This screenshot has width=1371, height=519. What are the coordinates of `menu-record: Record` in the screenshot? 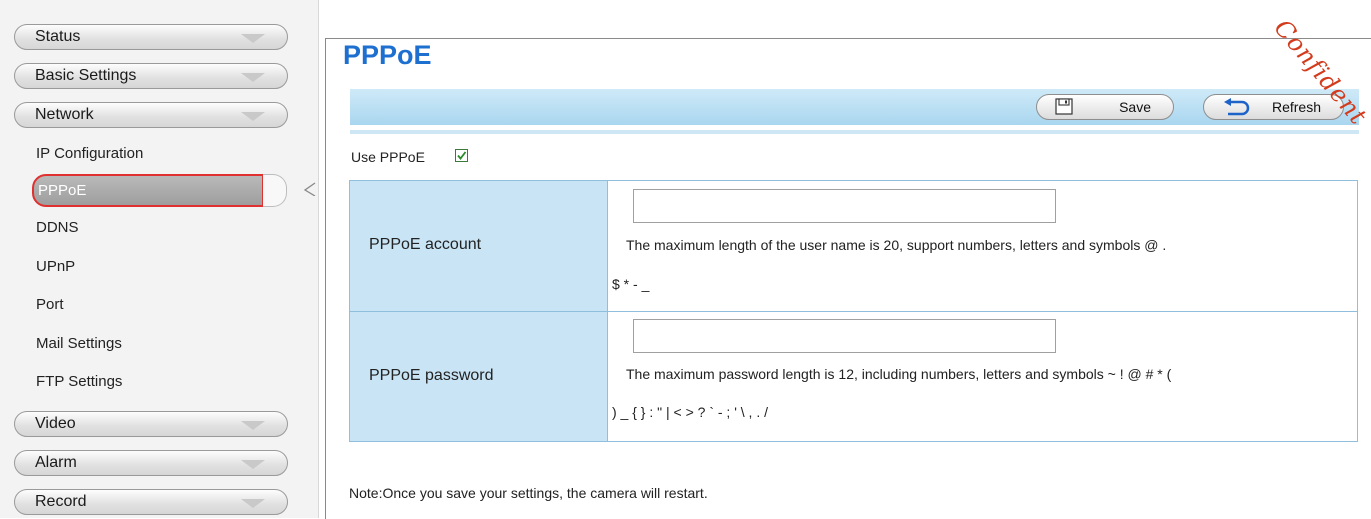 It's located at (151, 502).